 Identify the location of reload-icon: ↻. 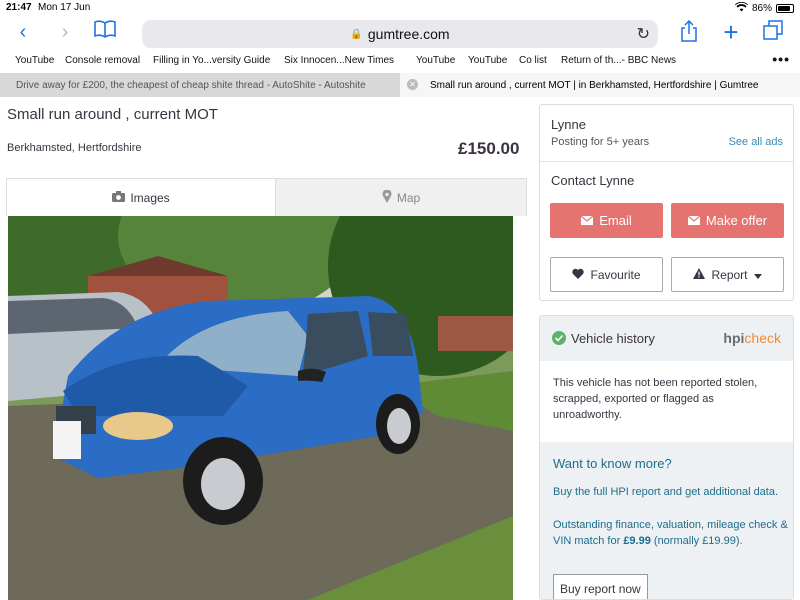
(643, 34).